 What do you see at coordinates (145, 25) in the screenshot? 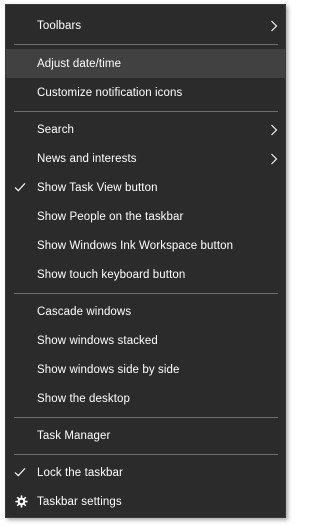
I see `menu-item-toolbars: Toolbars` at bounding box center [145, 25].